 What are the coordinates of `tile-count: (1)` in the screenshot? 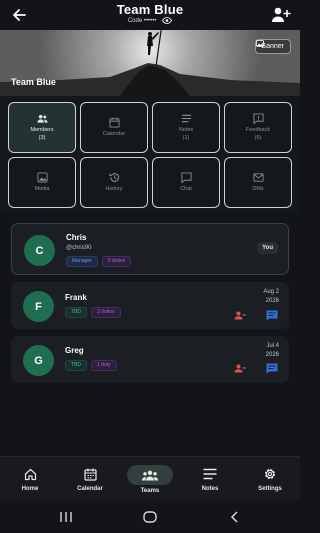 It's located at (186, 137).